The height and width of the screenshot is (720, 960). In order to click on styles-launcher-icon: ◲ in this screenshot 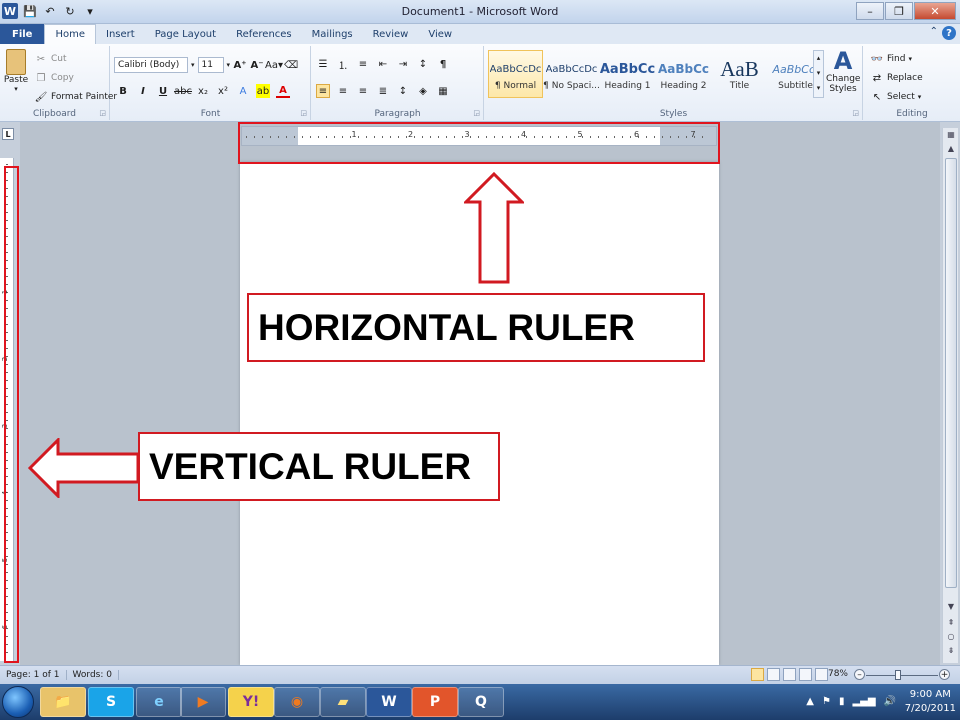, I will do `click(855, 113)`.